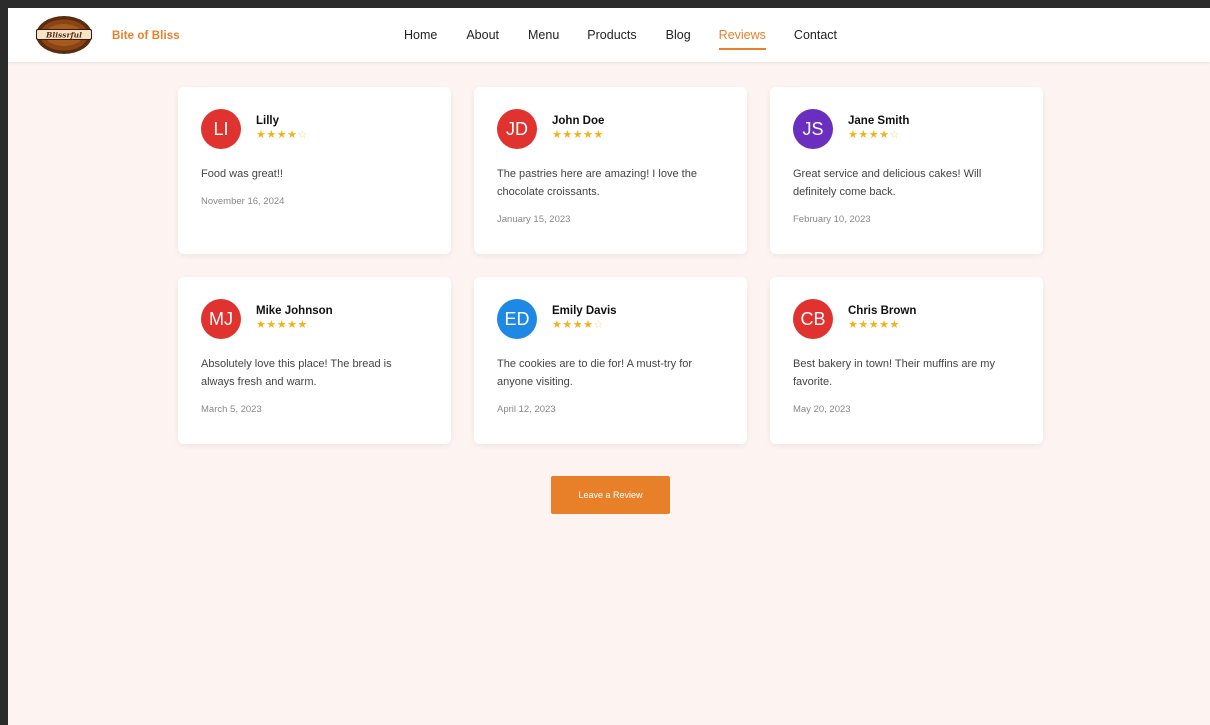  What do you see at coordinates (526, 409) in the screenshot?
I see `review-date: April 12, 2023` at bounding box center [526, 409].